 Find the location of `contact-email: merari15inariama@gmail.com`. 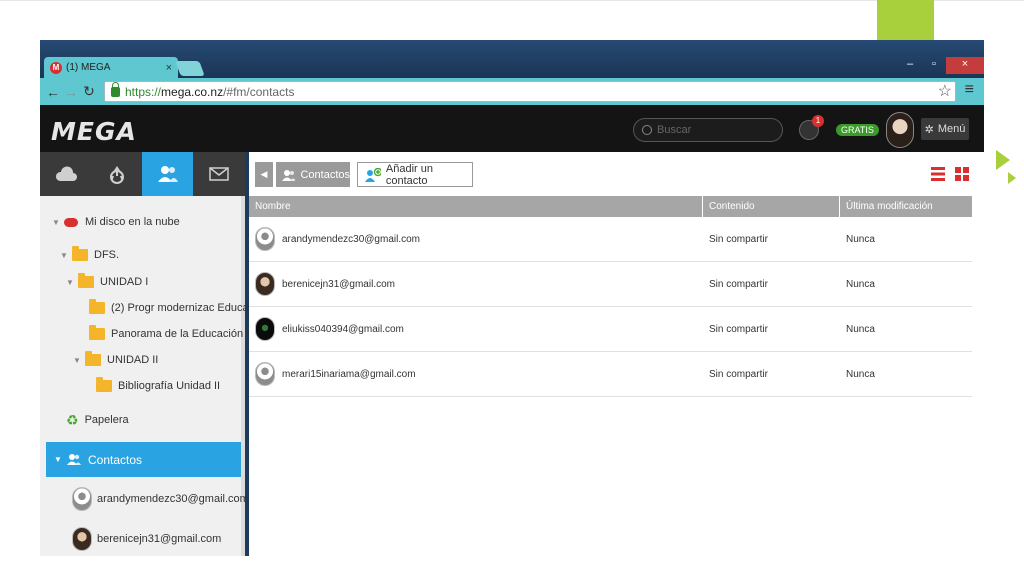

contact-email: merari15inariama@gmail.com is located at coordinates (349, 374).